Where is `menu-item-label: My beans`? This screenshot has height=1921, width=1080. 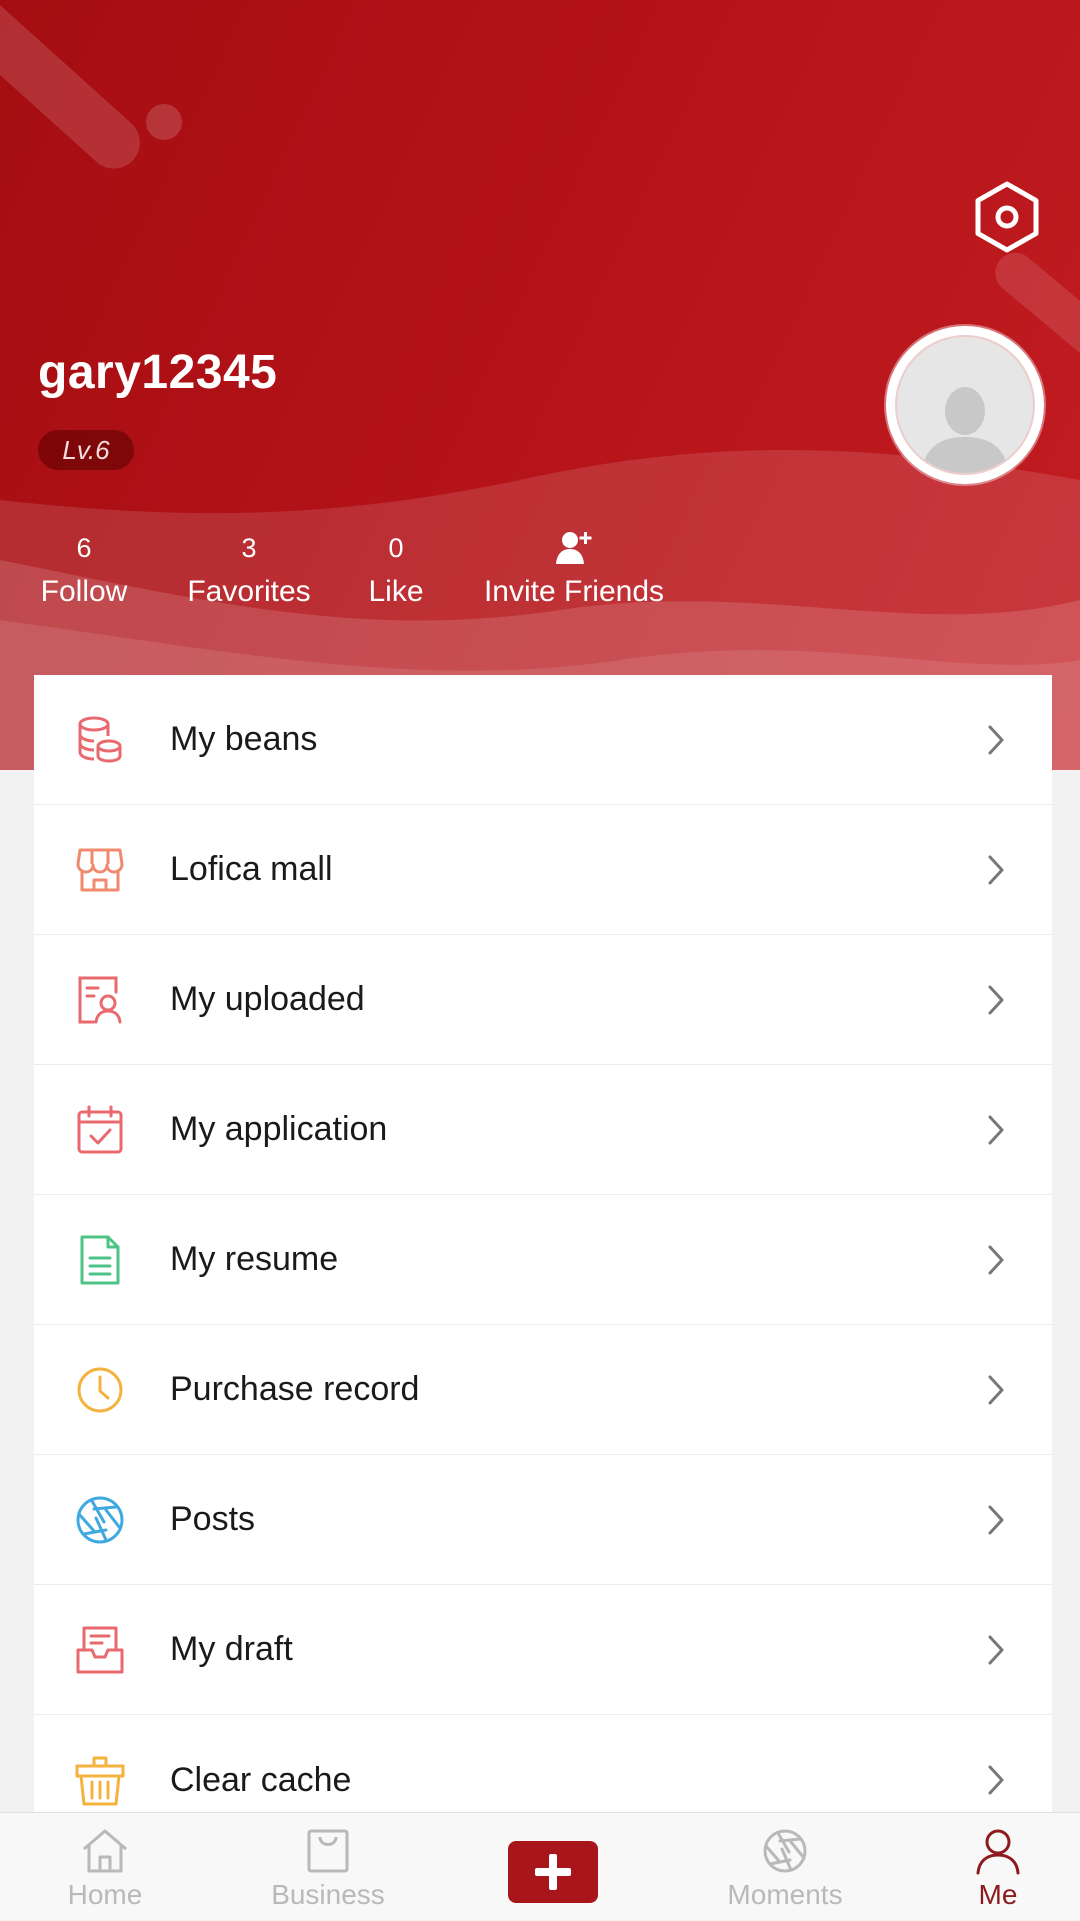
menu-item-label: My beans is located at coordinates (244, 739).